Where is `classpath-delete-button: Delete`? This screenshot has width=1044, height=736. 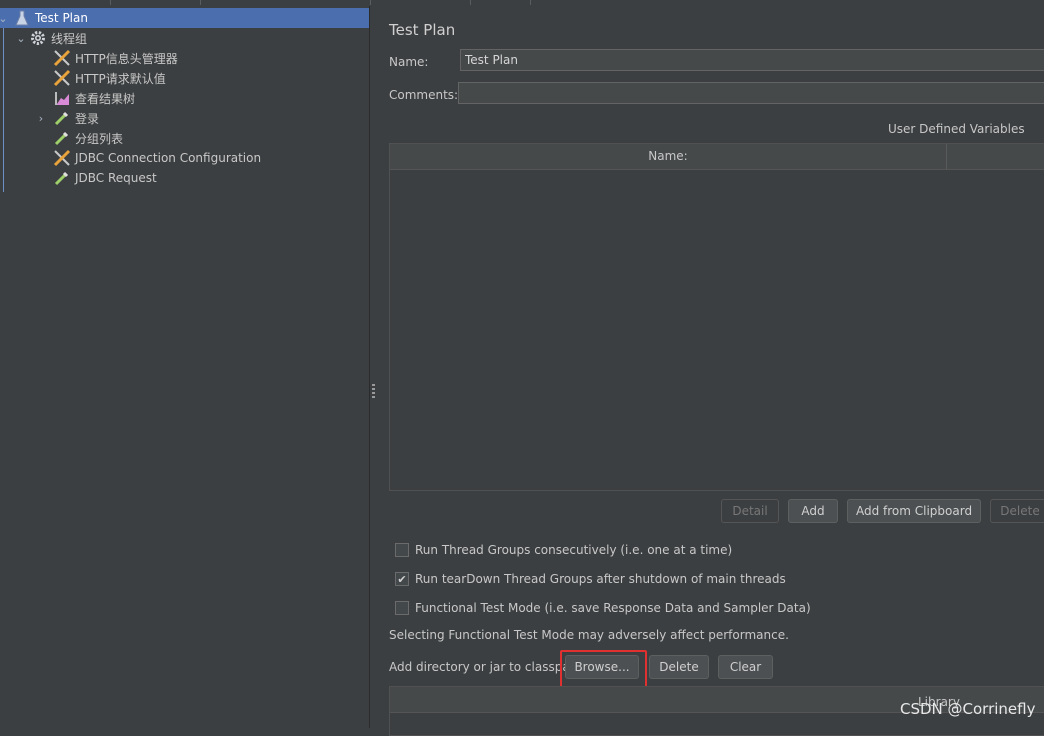 classpath-delete-button: Delete is located at coordinates (679, 667).